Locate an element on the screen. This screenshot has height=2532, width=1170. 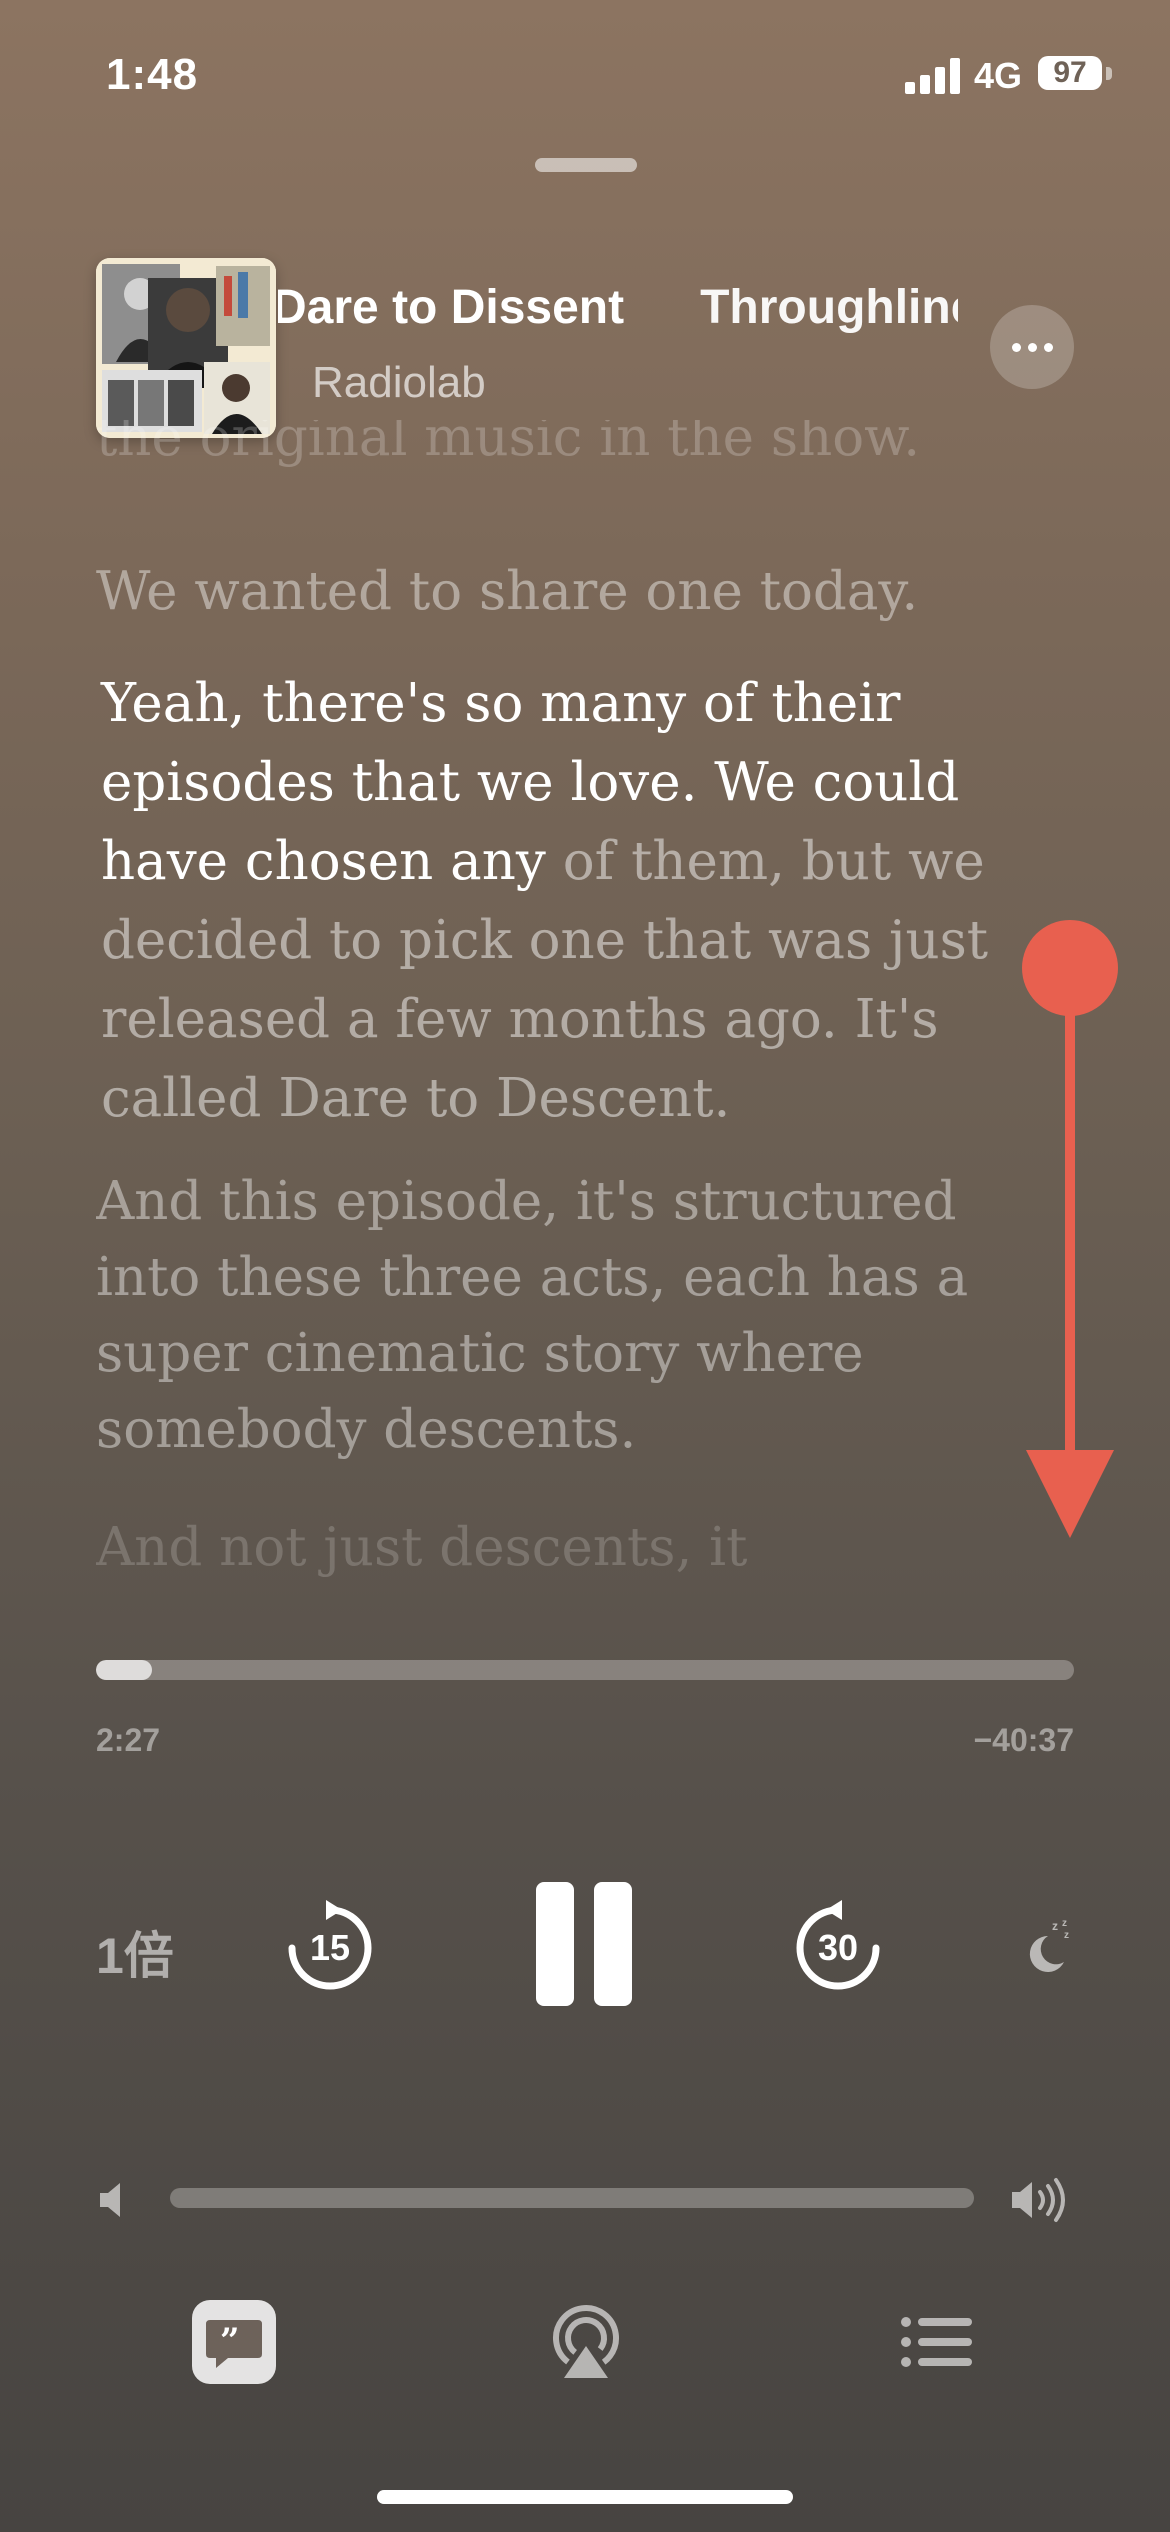
episode-artwork is located at coordinates (186, 348).